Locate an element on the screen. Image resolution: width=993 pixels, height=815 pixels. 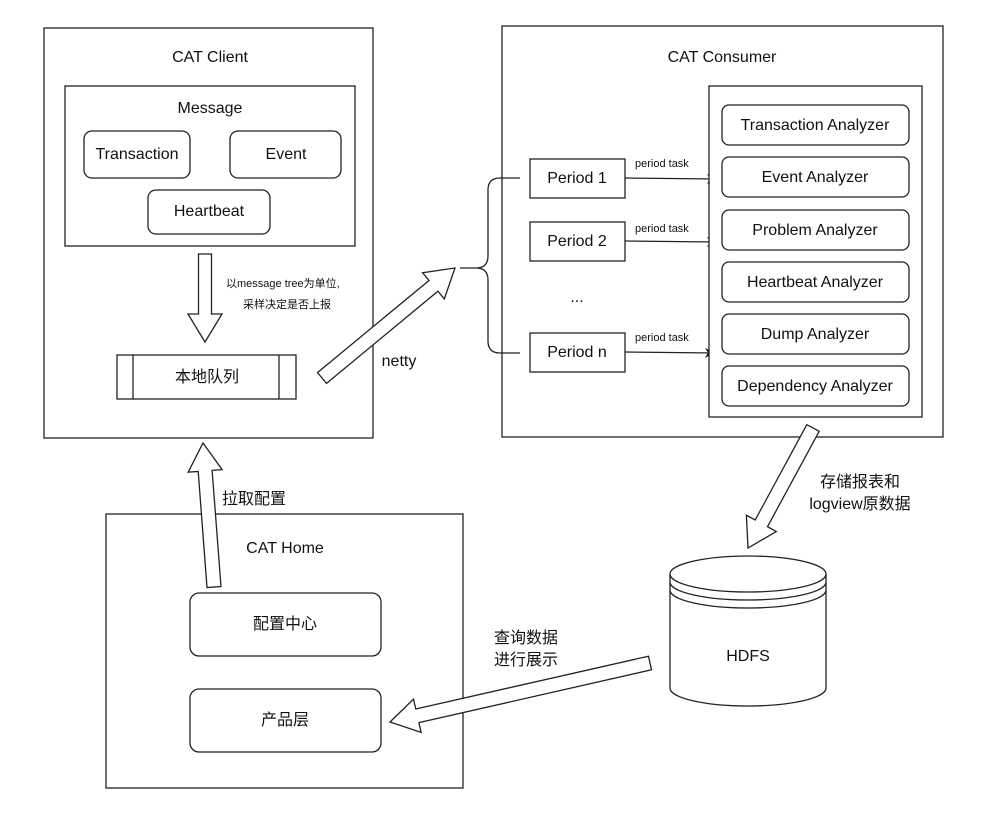
analyzer-label: Event Analyzer is located at coordinates (815, 177).